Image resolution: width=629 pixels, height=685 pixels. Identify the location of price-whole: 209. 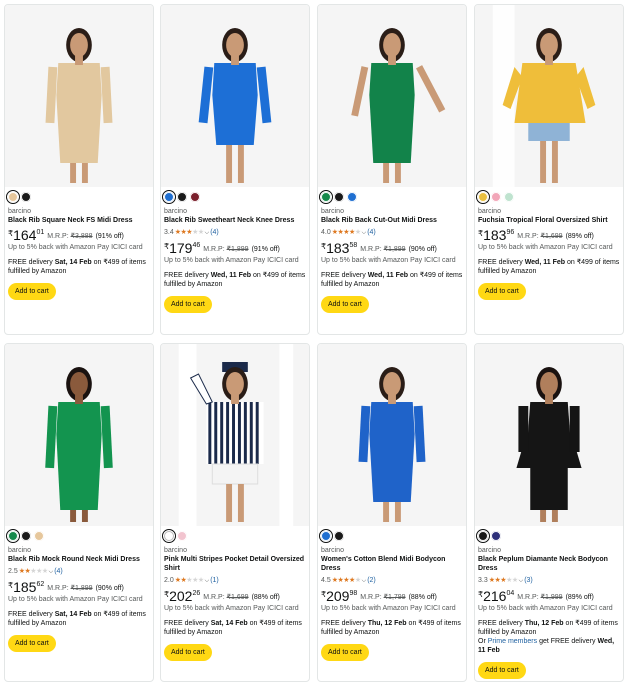
(338, 596).